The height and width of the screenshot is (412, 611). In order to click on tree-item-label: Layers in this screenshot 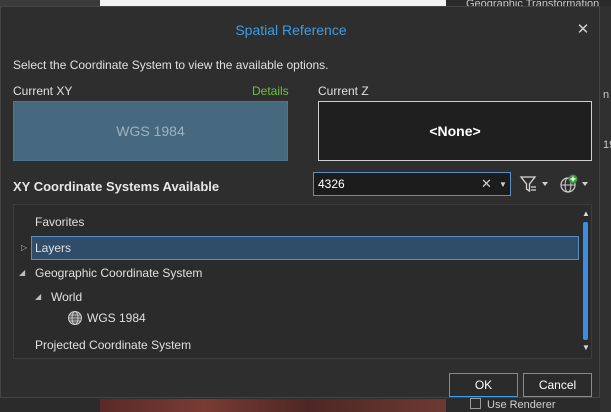, I will do `click(53, 248)`.